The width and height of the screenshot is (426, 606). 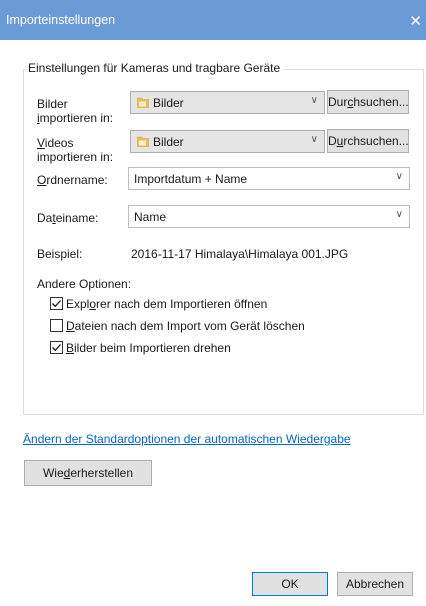 I want to click on delete-files-post: ateien nach dem Import vom Gerät löschen, so click(x=189, y=326).